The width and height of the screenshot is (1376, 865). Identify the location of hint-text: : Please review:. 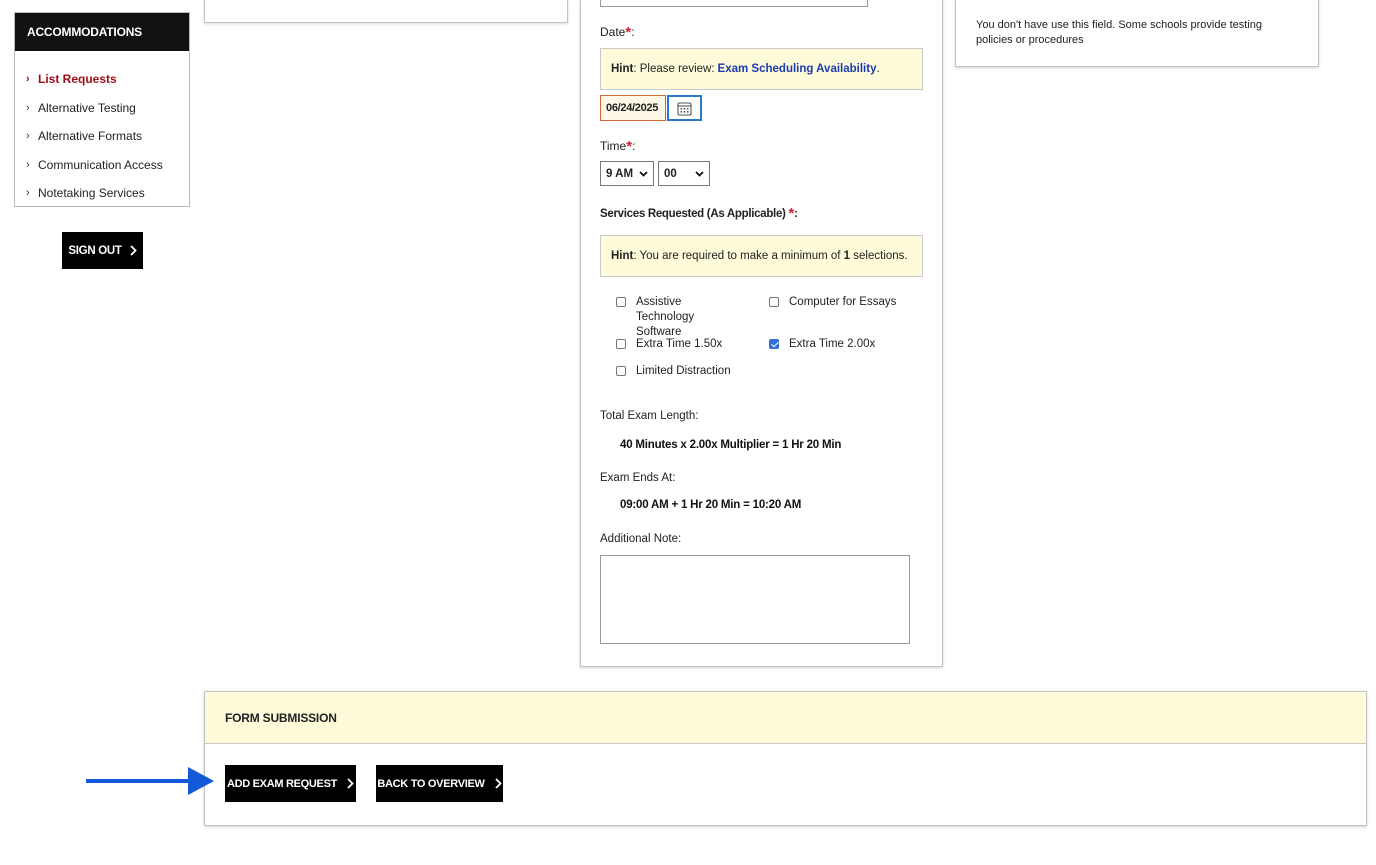
(674, 69).